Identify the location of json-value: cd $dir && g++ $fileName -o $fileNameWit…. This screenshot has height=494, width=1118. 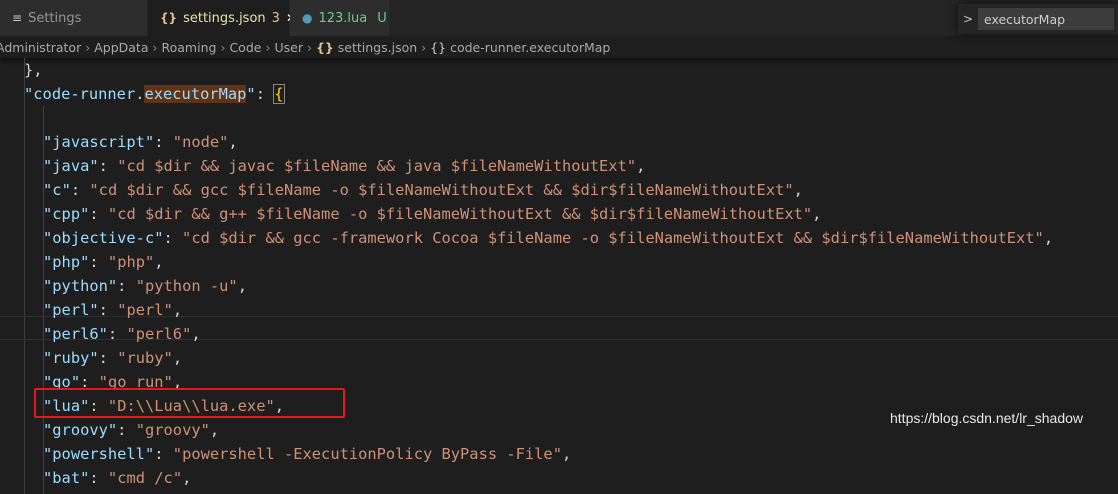
(460, 214).